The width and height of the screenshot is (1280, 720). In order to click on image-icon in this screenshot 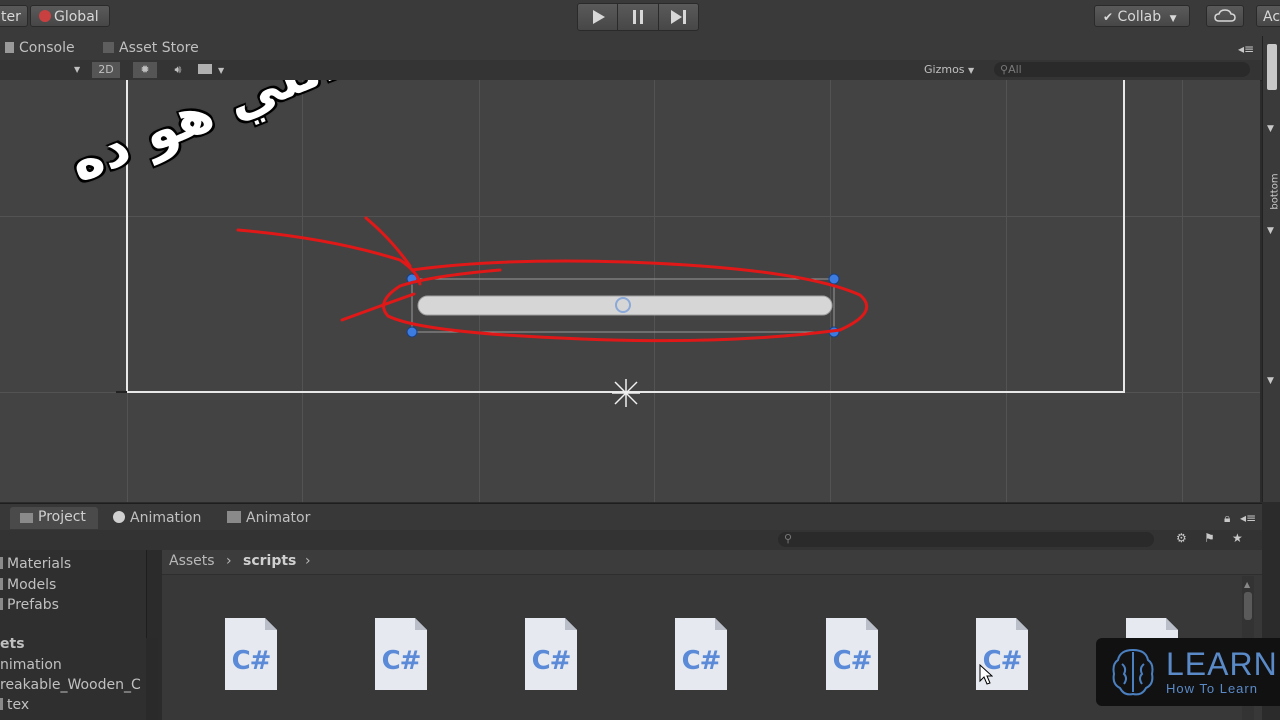, I will do `click(205, 69)`.